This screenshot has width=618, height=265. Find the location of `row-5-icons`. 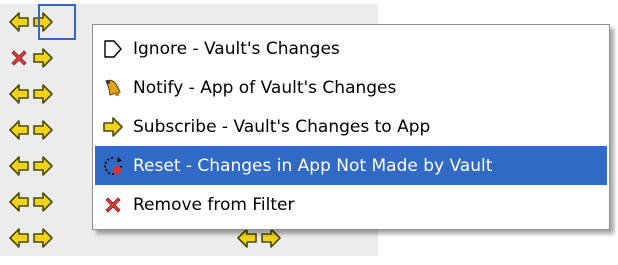

row-5-icons is located at coordinates (31, 166).